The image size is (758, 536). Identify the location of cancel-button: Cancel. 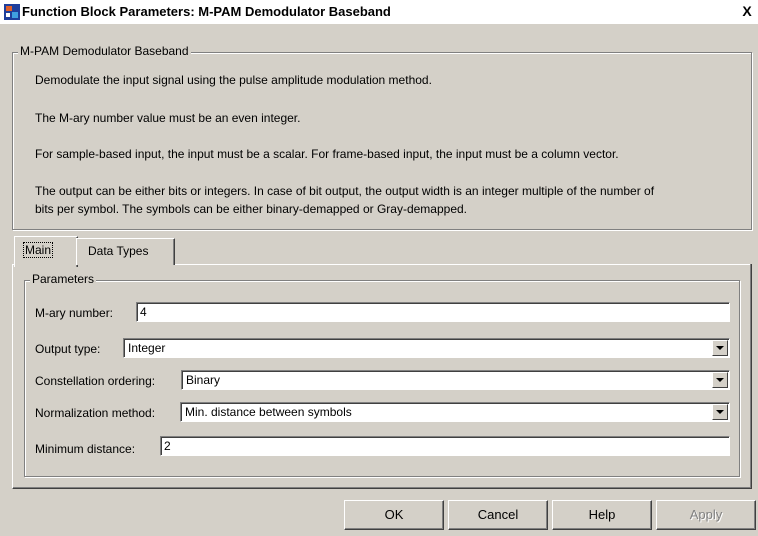
(498, 515).